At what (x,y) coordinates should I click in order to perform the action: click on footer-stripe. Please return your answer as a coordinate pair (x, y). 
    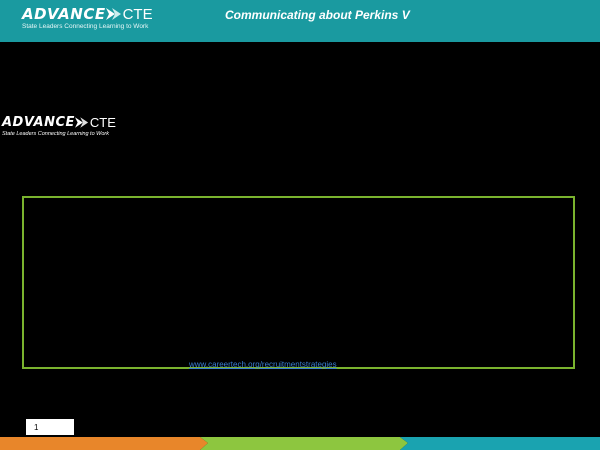
    Looking at the image, I should click on (300, 443).